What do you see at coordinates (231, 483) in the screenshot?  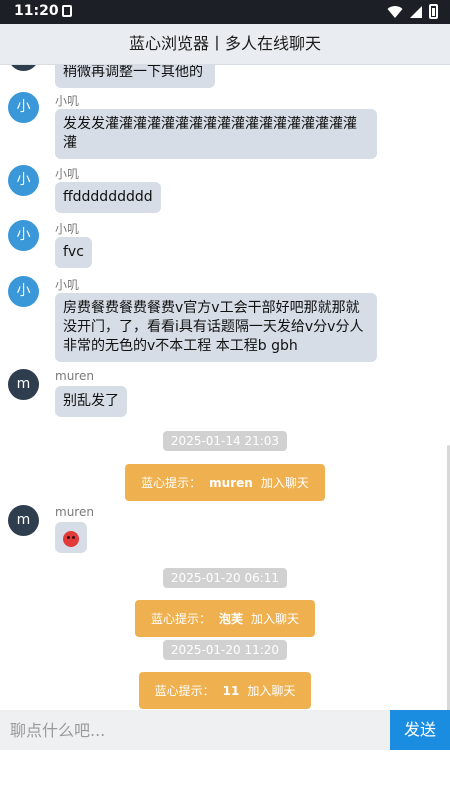 I see `notice-username: muren` at bounding box center [231, 483].